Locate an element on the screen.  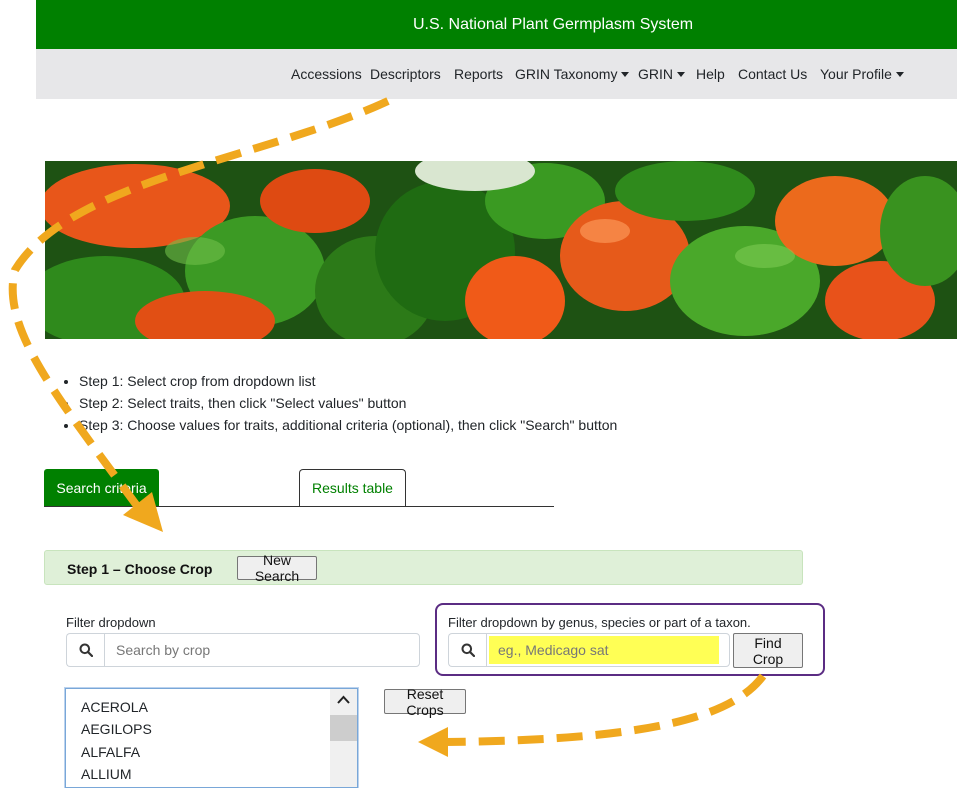
find-crop-button: Find Crop is located at coordinates (768, 650).